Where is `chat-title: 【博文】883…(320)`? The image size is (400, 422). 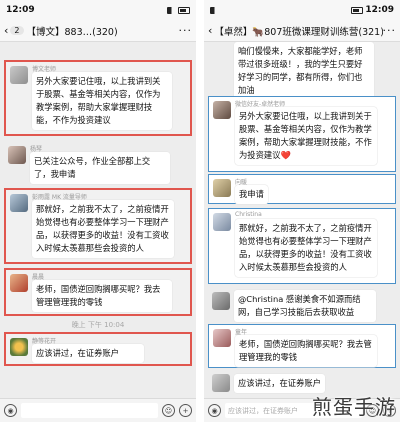 chat-title: 【博文】883…(320) is located at coordinates (72, 32).